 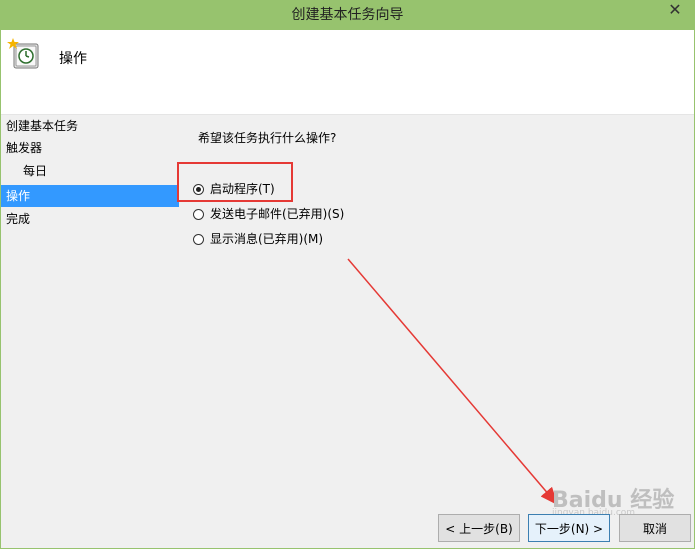 I want to click on next-button: 下一步(N) >, so click(x=569, y=528).